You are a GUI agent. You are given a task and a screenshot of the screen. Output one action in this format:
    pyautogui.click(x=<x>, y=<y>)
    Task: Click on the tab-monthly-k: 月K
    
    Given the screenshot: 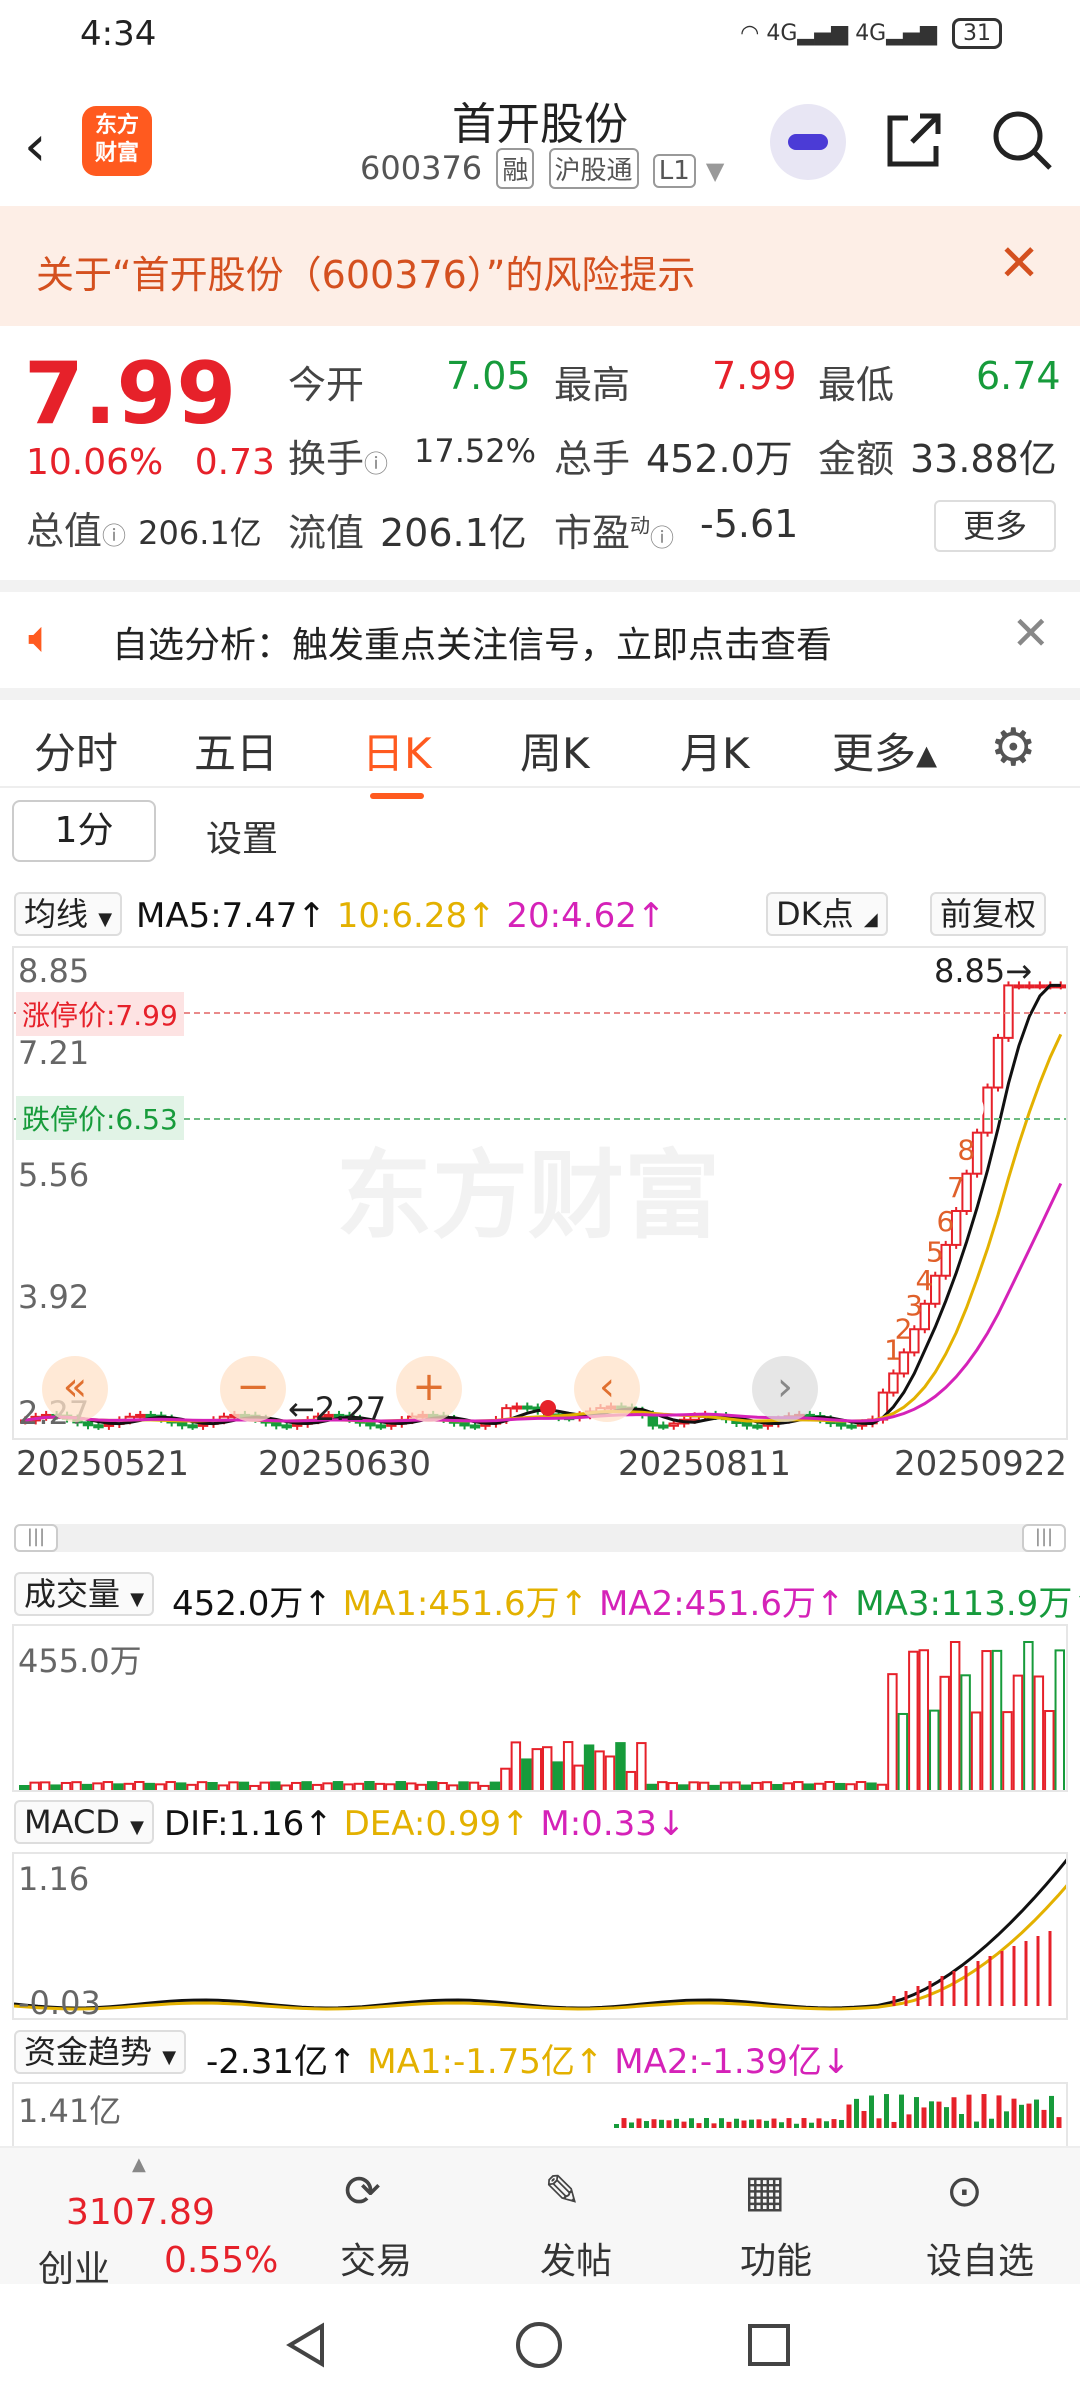 What is the action you would take?
    pyautogui.click(x=715, y=750)
    